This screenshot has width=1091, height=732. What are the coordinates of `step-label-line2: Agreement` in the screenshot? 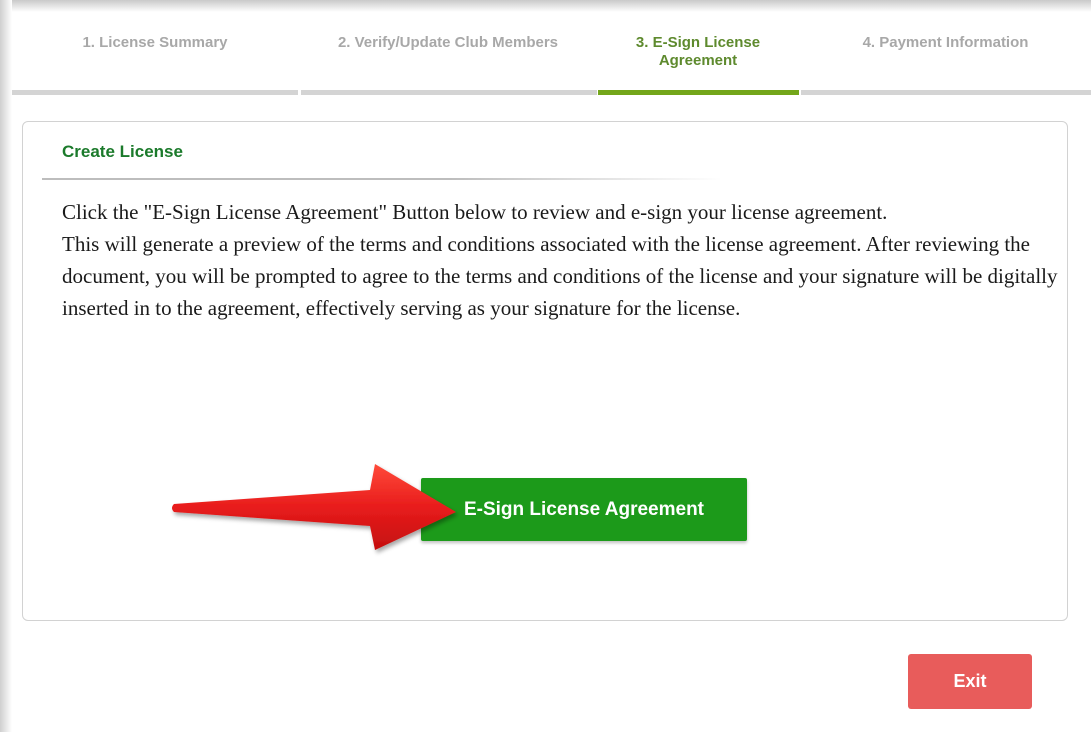 It's located at (698, 60).